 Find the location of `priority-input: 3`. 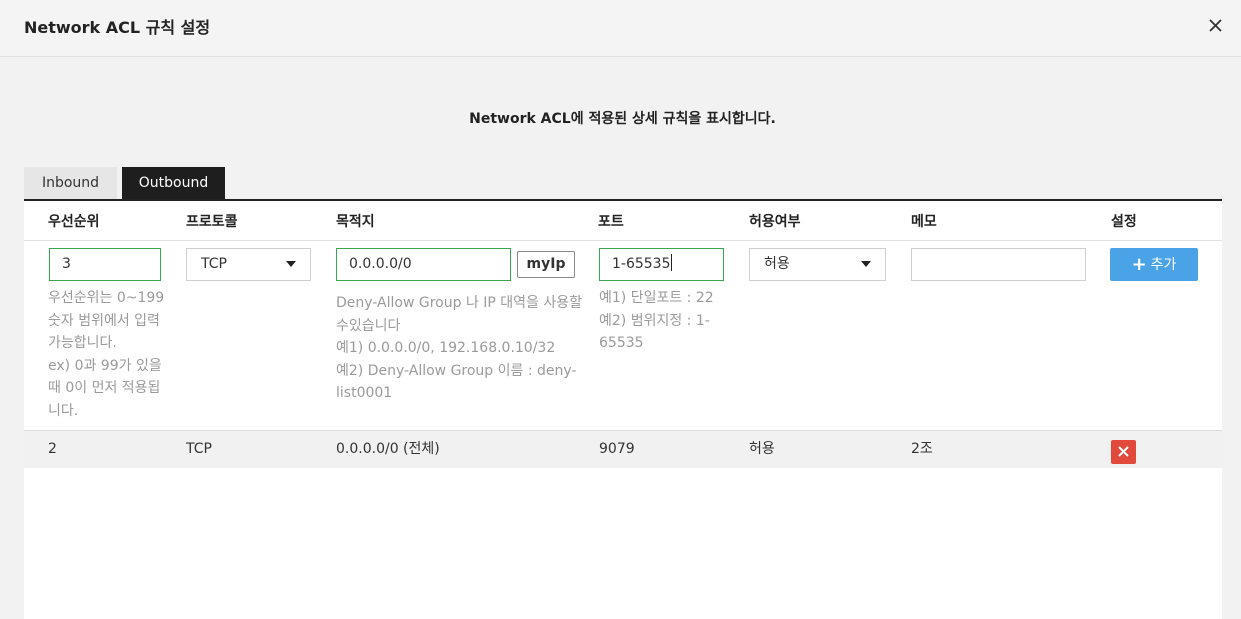

priority-input: 3 is located at coordinates (105, 264).